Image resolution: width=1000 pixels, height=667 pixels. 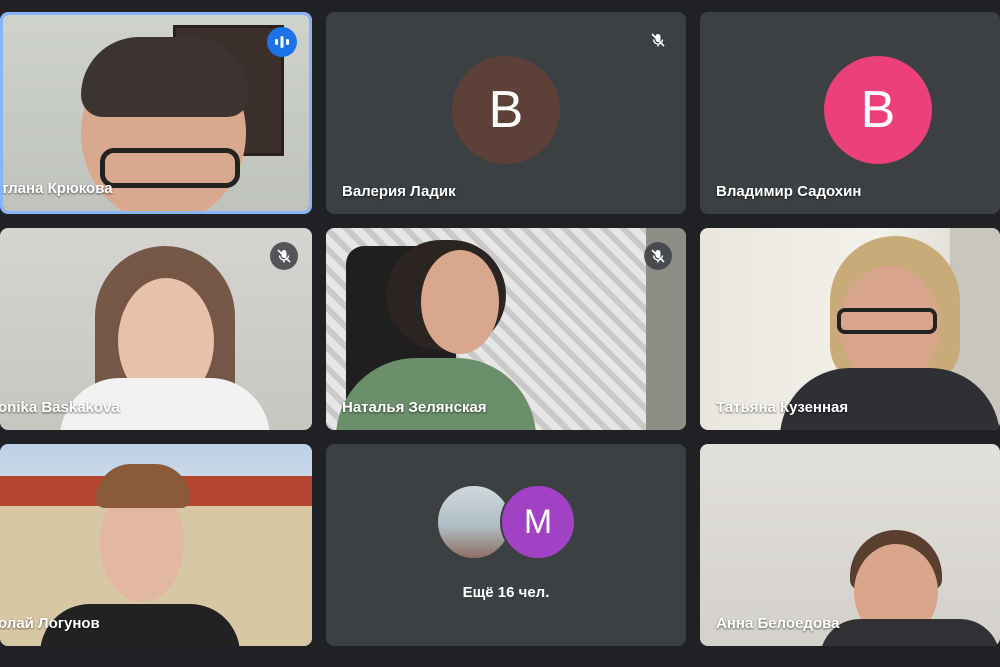 I want to click on participant-name: Анна Белоедова, so click(x=778, y=623).